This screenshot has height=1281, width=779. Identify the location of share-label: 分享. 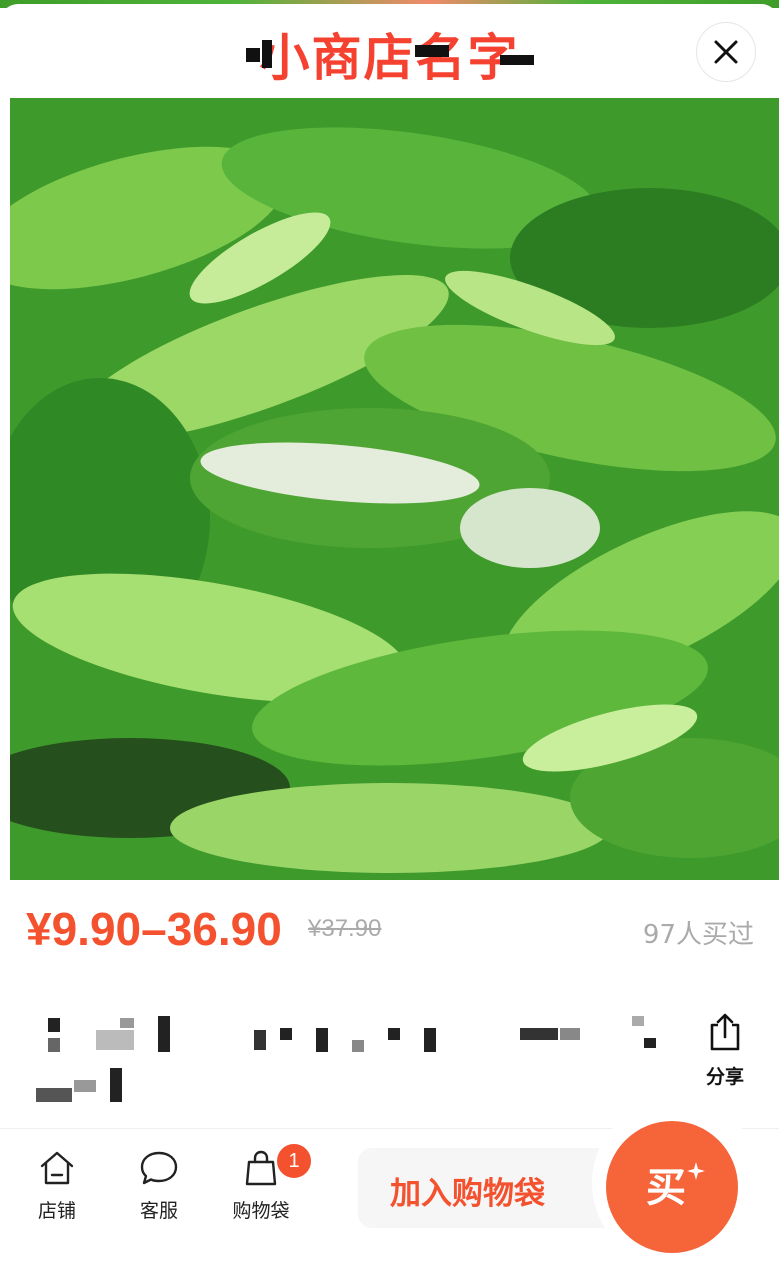
(724, 1077).